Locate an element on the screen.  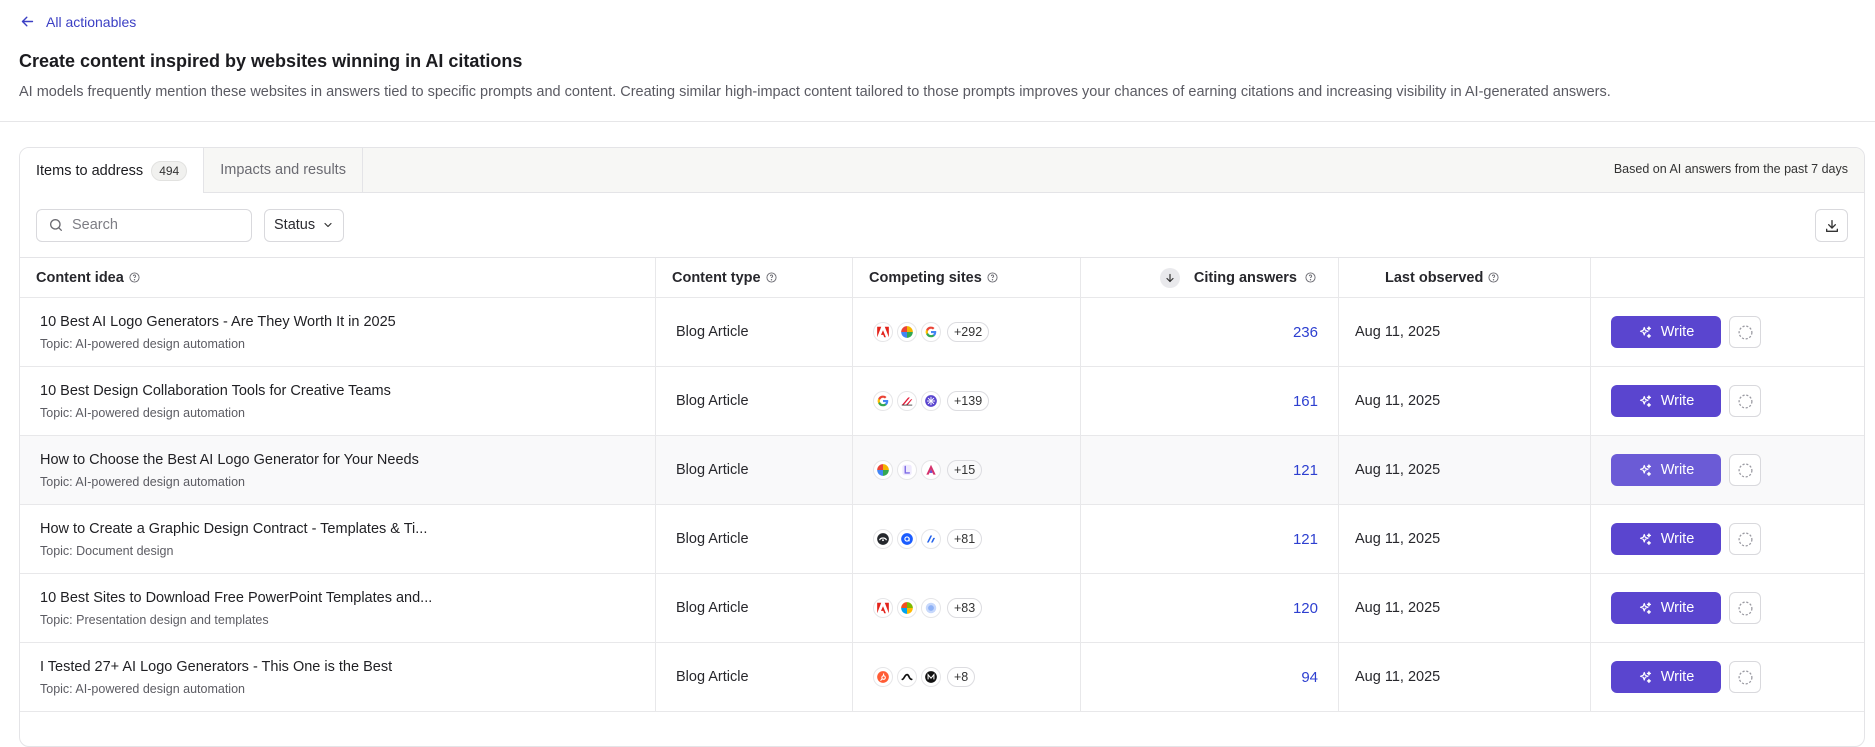
medium-icon is located at coordinates (931, 677).